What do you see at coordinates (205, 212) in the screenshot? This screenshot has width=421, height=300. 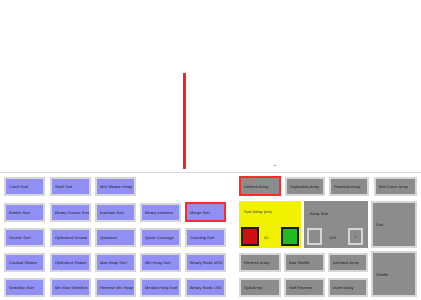 I see `merge-sort-button: Merge Sort` at bounding box center [205, 212].